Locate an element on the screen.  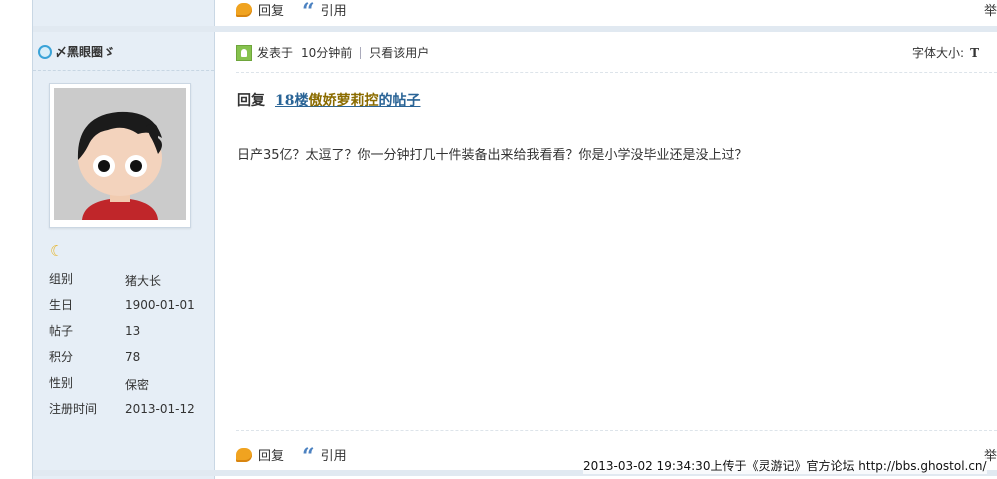
moon-icon: ☾ is located at coordinates (57, 251).